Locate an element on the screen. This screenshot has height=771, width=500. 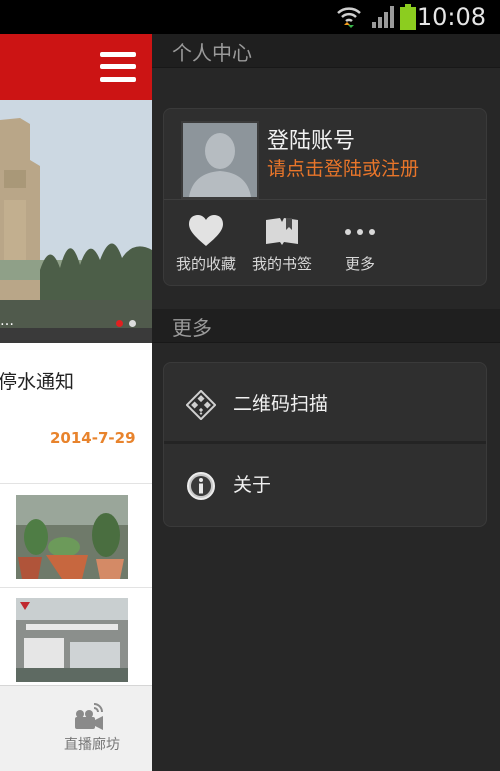
avatar is located at coordinates (220, 160).